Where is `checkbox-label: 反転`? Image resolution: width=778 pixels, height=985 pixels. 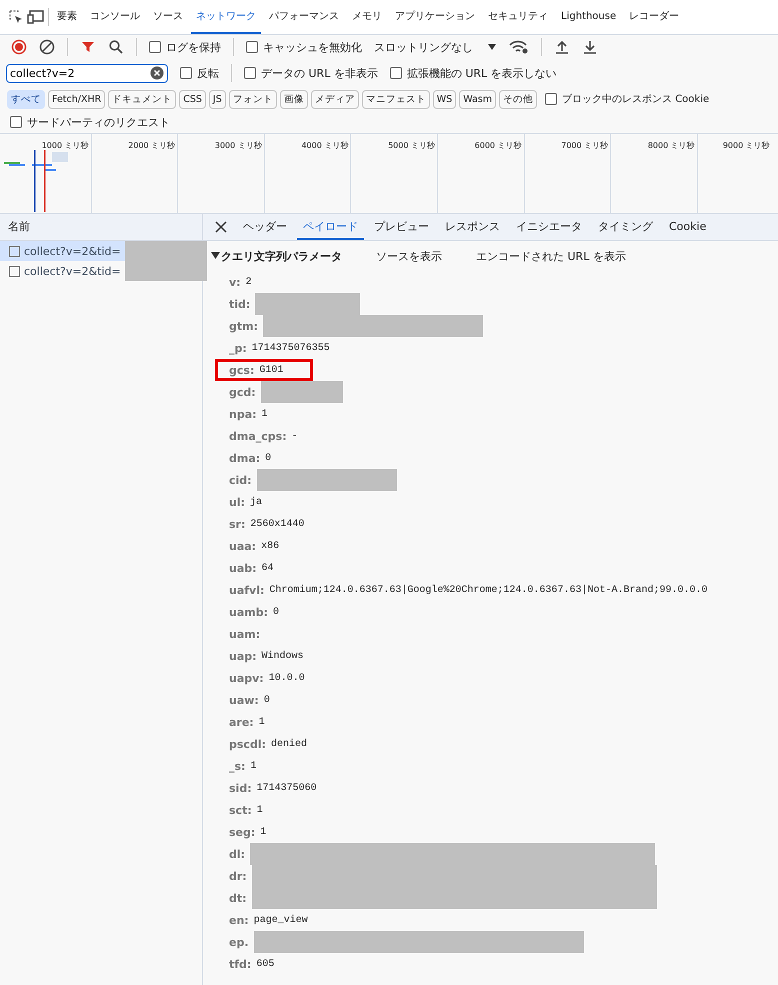
checkbox-label: 反転 is located at coordinates (208, 73).